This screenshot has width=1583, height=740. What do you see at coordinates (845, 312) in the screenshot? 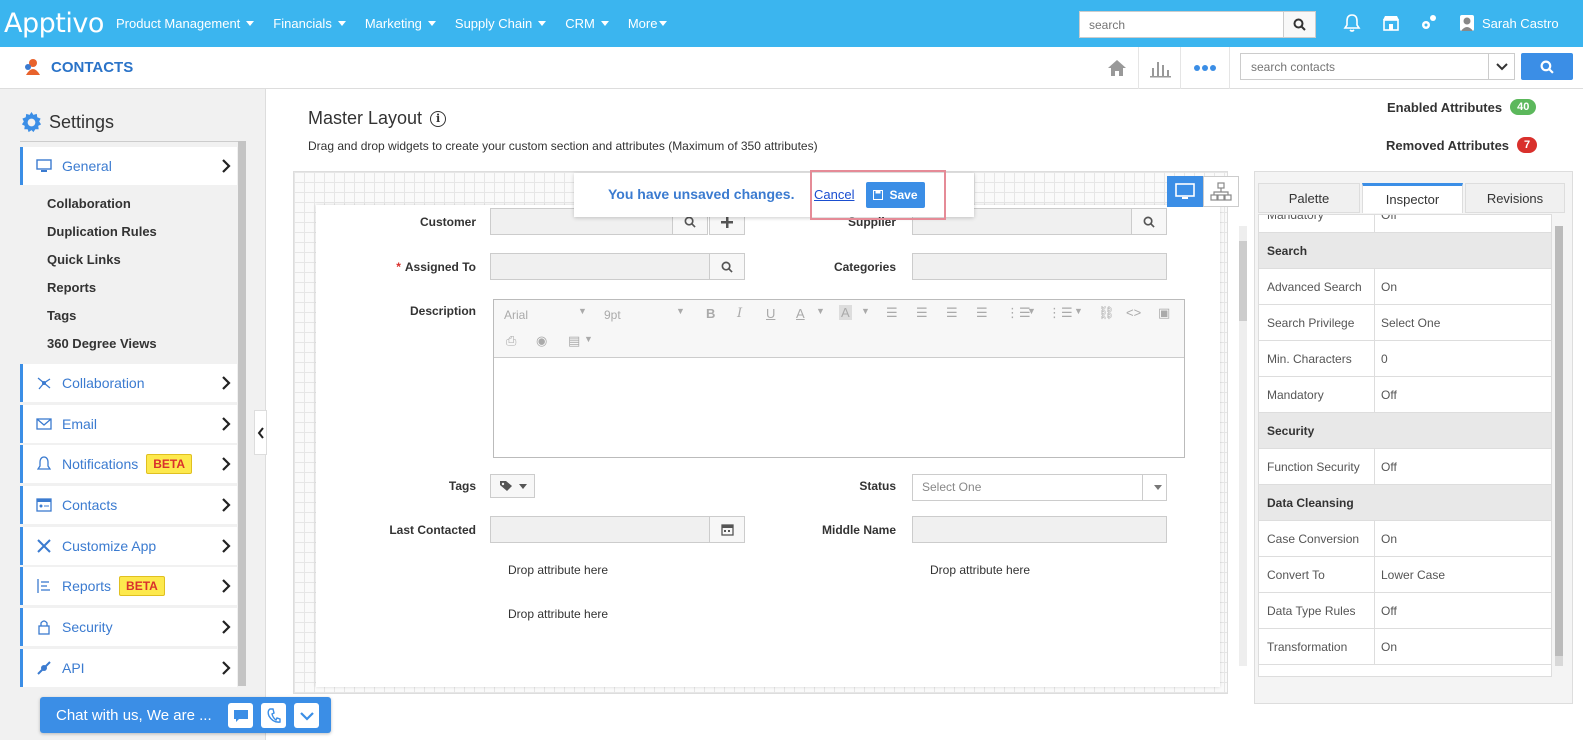
I see `highlight-color-icon: A` at bounding box center [845, 312].